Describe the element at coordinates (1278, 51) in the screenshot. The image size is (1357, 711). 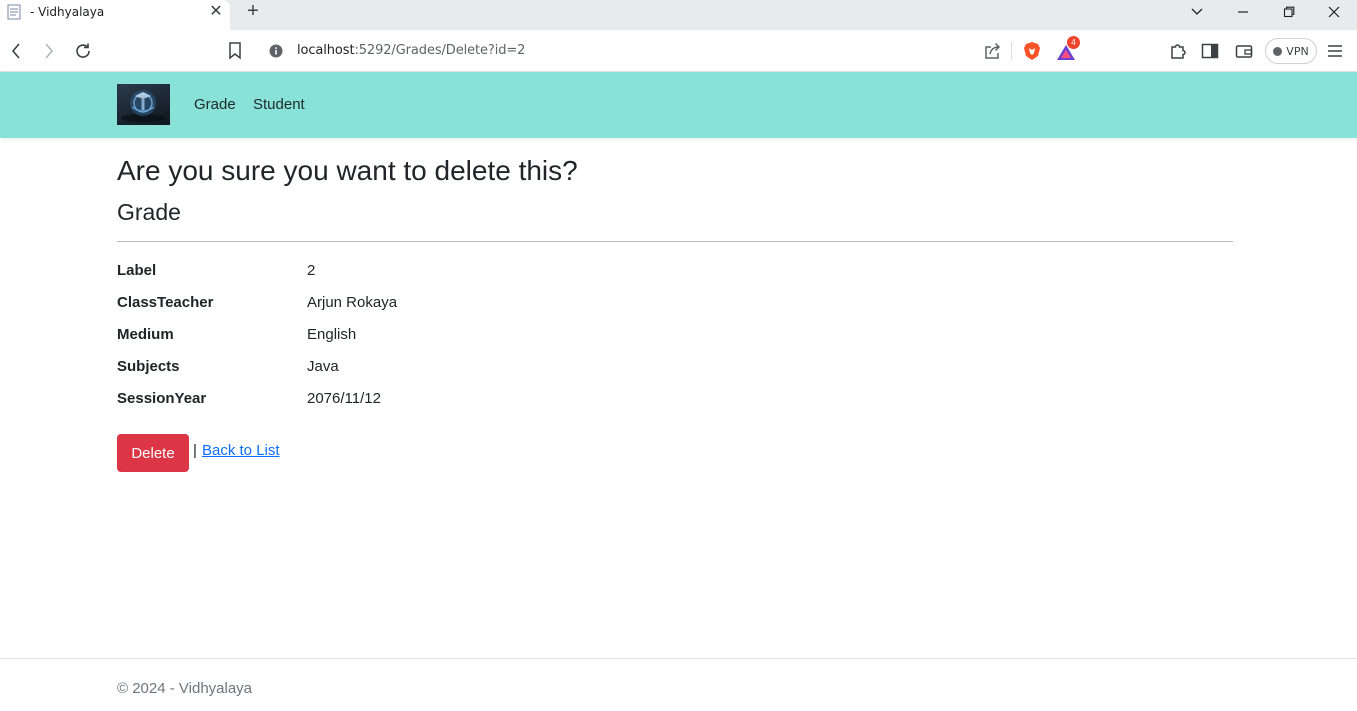
I see `vpn-status-icon` at that location.